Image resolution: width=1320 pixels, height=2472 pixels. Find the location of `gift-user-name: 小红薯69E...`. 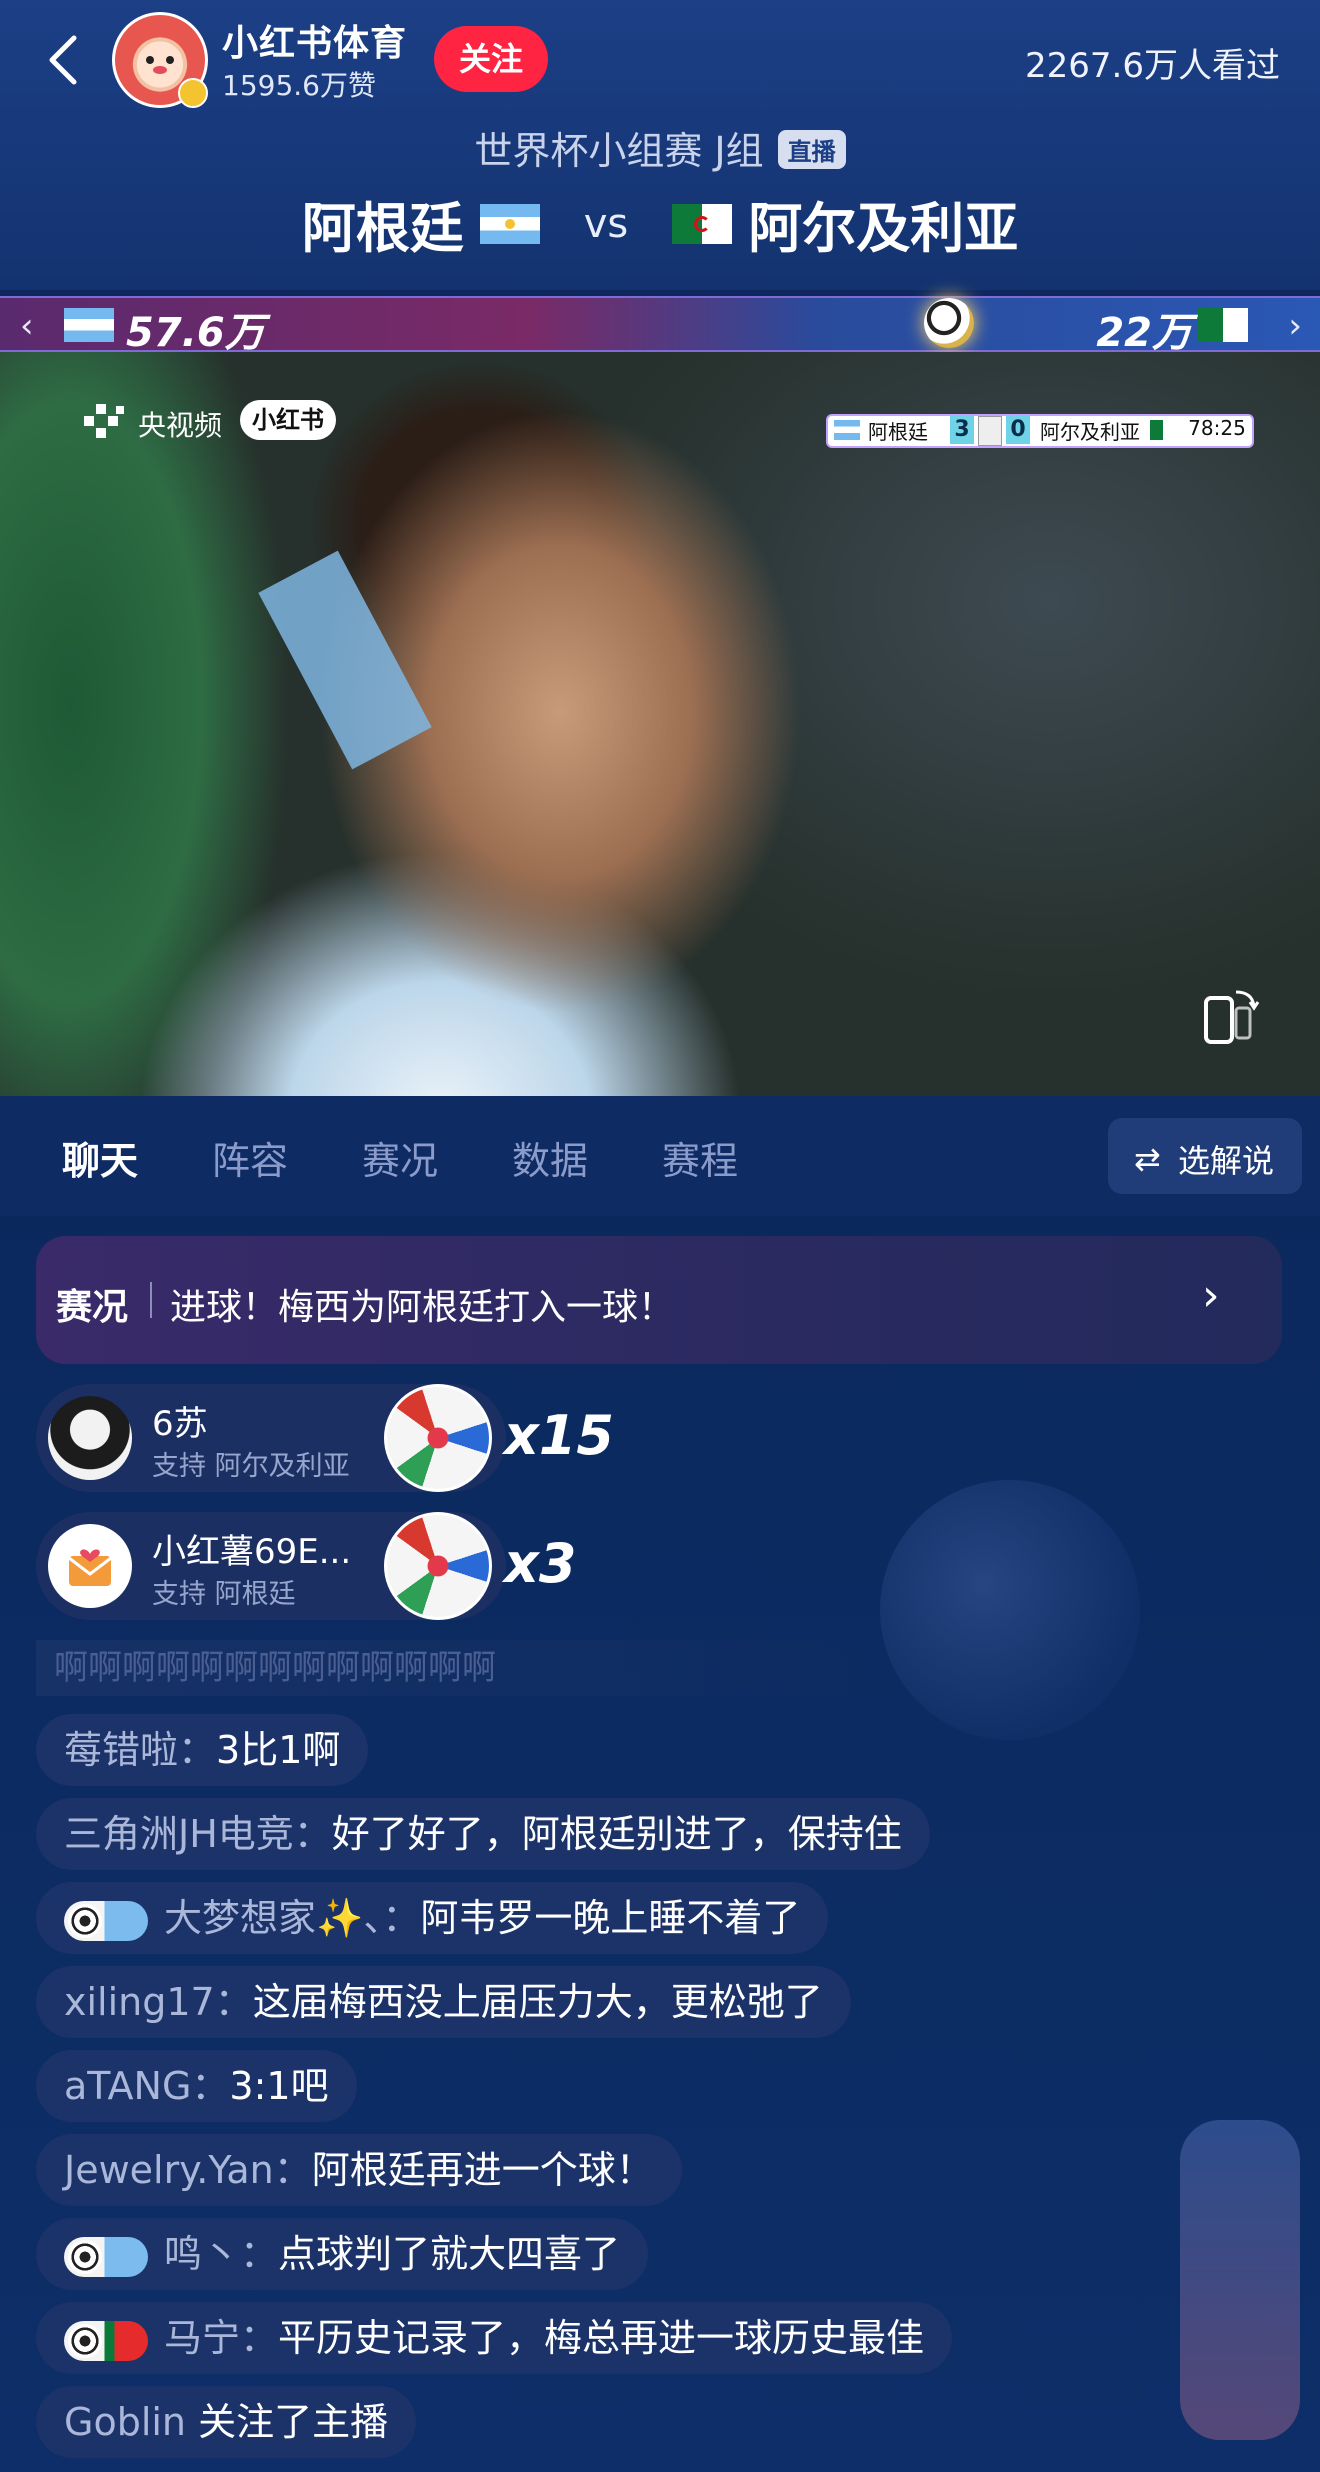

gift-user-name: 小红薯69E... is located at coordinates (252, 1552).